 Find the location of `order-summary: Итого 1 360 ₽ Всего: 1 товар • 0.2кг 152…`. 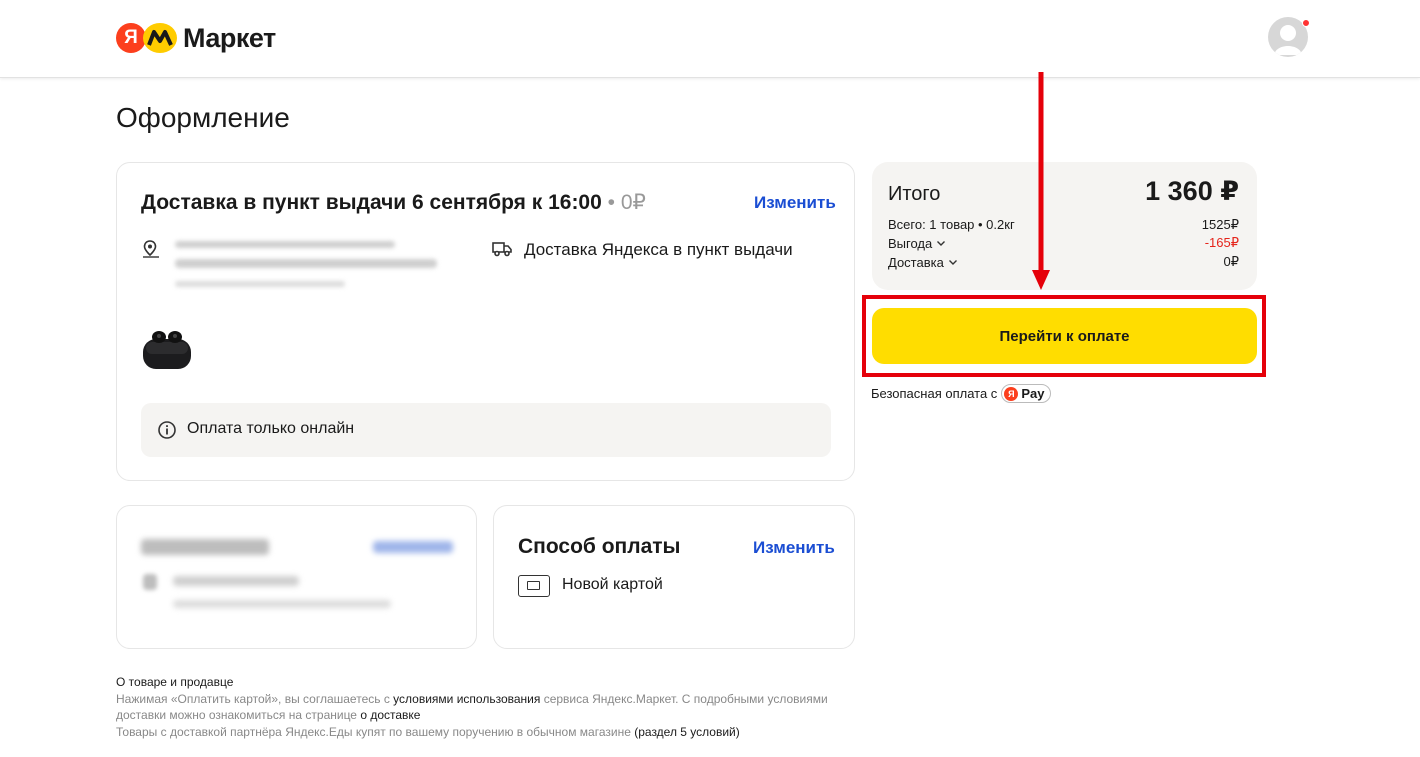

order-summary: Итого 1 360 ₽ Всего: 1 товар • 0.2кг 152… is located at coordinates (1064, 226).